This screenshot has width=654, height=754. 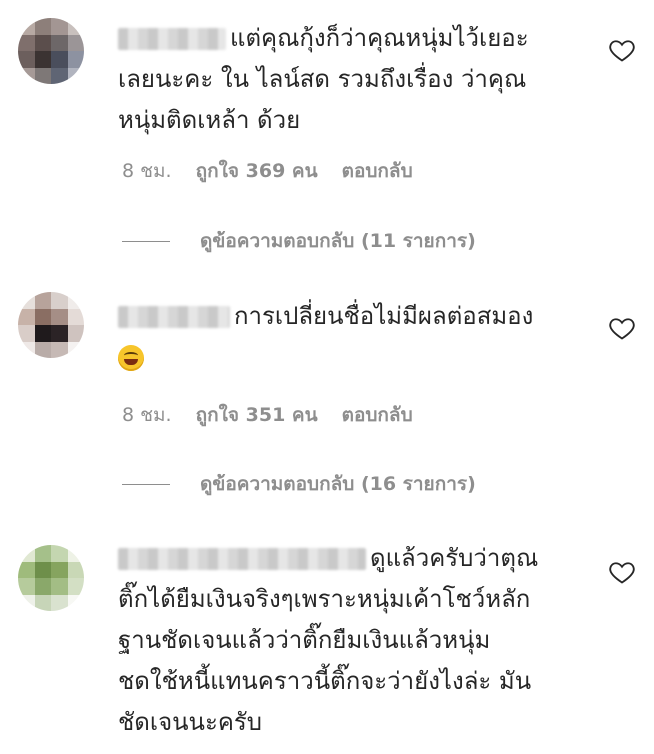 I want to click on view-replies-button: ดูข้อความตอบกลับ (11 รายการ), so click(x=299, y=241).